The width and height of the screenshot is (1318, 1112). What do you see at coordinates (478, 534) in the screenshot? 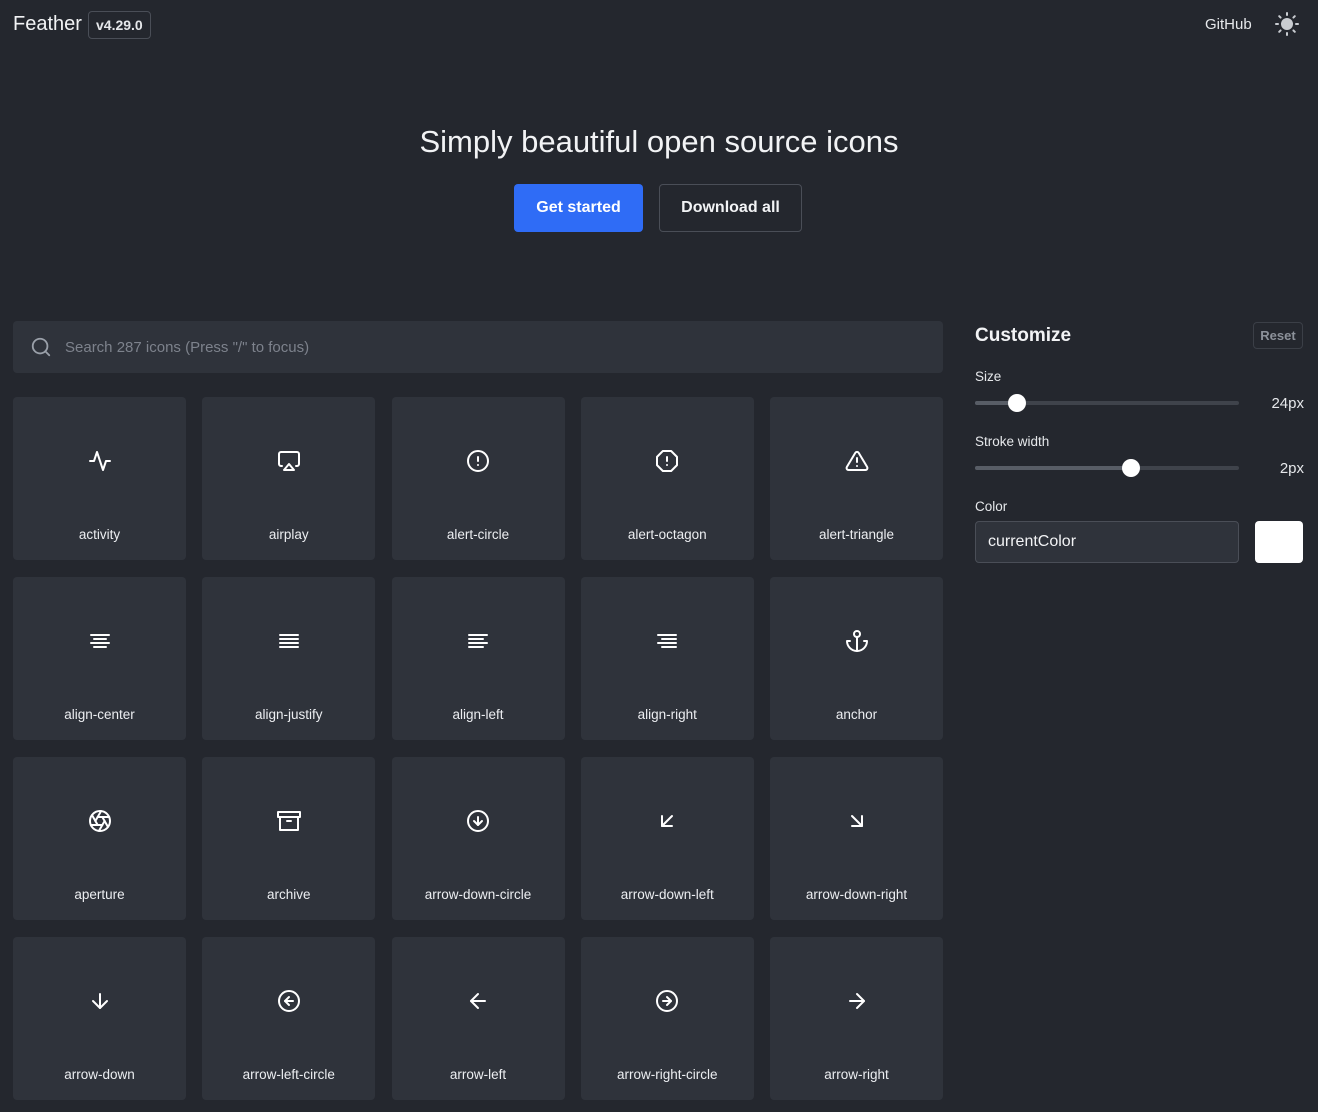
I see `icon-label: alert-circle` at bounding box center [478, 534].